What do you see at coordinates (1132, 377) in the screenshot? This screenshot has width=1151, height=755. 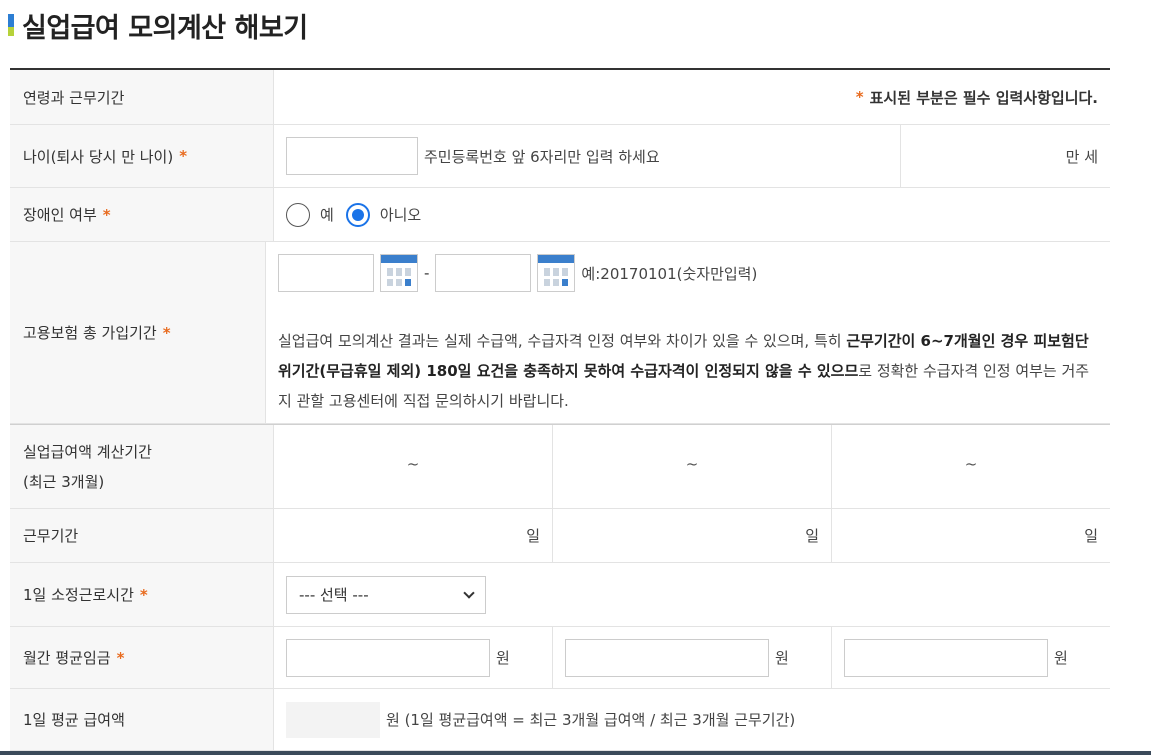 I see `page-edge` at bounding box center [1132, 377].